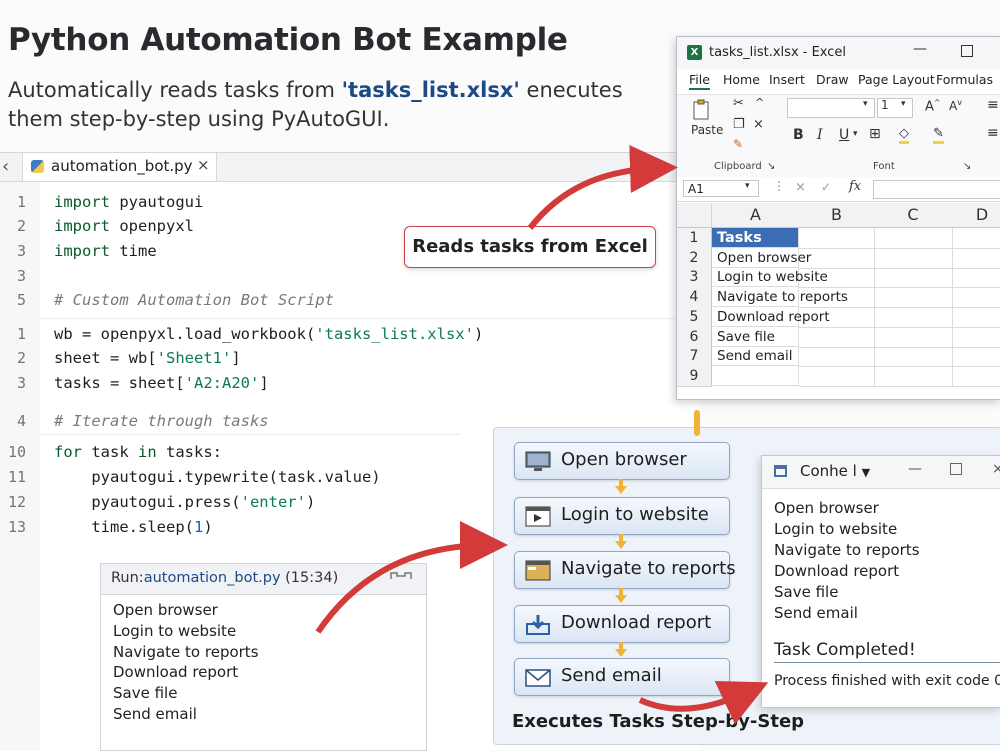 This screenshot has width=1000, height=751. I want to click on console-title: Conhe l ▼, so click(835, 471).